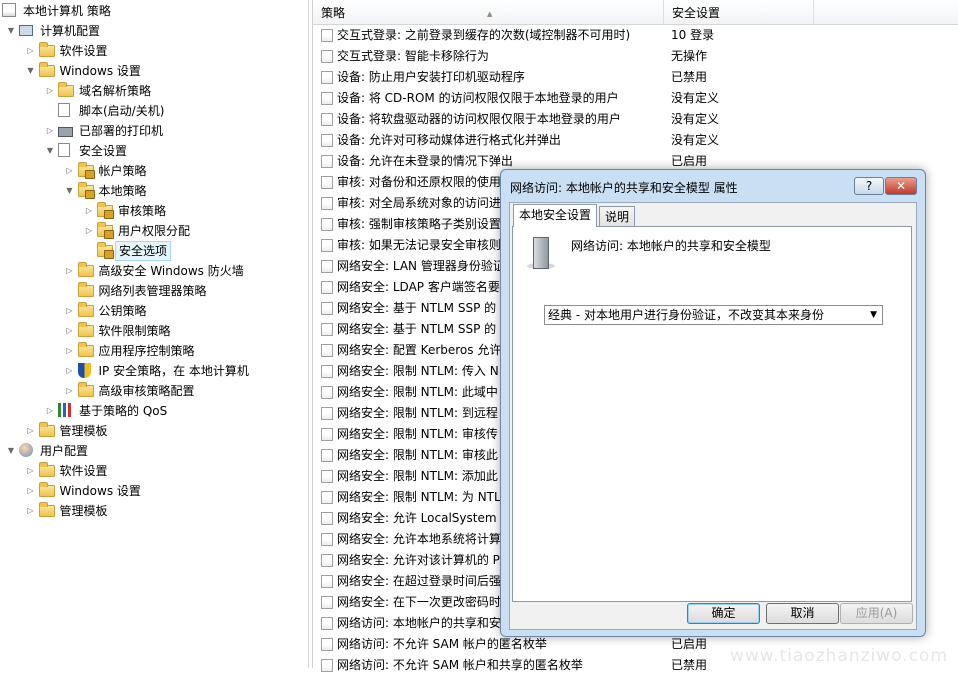 This screenshot has height=676, width=958. Describe the element at coordinates (154, 311) in the screenshot. I see `tree-item: ▷ 公钥策略` at that location.